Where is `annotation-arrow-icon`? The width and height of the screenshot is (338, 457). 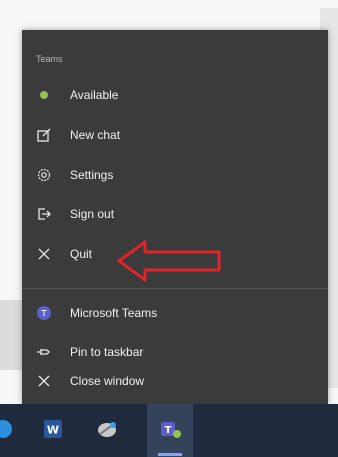
annotation-arrow-icon is located at coordinates (169, 261).